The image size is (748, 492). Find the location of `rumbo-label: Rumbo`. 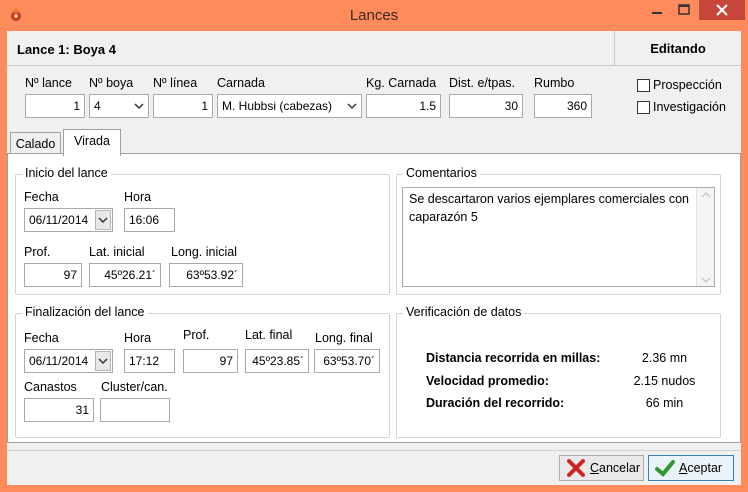

rumbo-label: Rumbo is located at coordinates (554, 83).